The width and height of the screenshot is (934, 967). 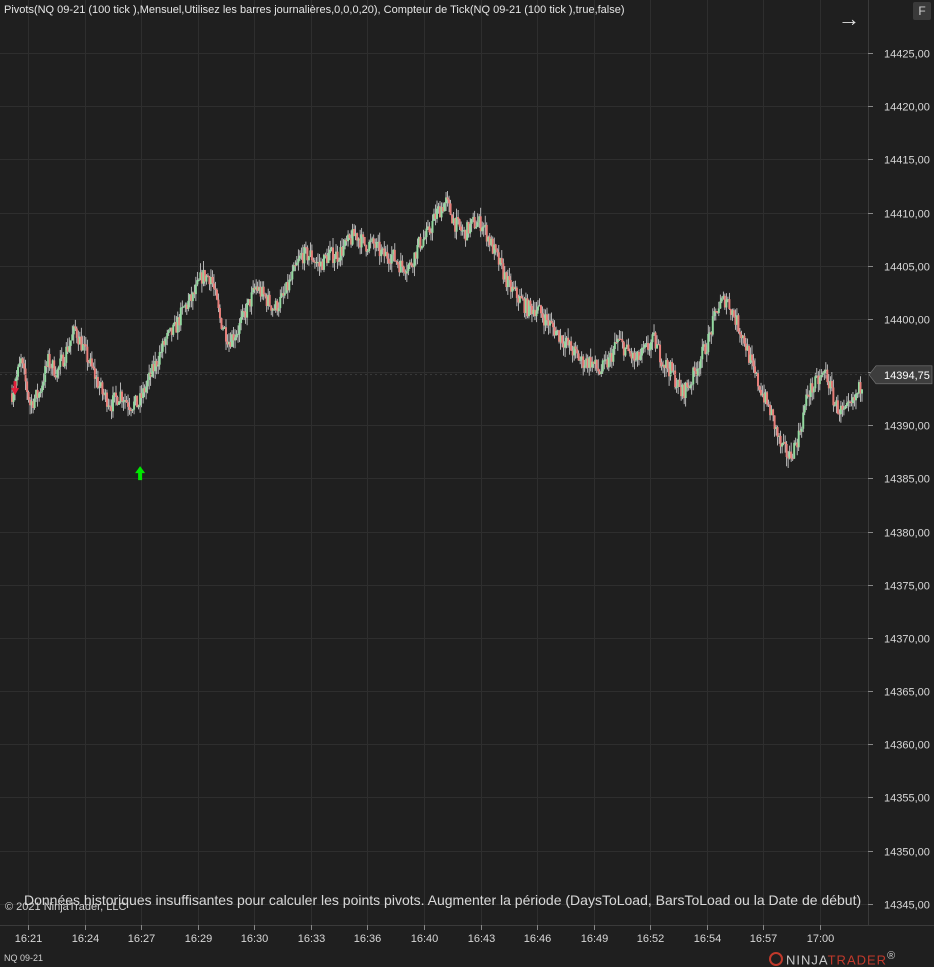 What do you see at coordinates (907, 480) in the screenshot?
I see `price-tick-label: 14385,00` at bounding box center [907, 480].